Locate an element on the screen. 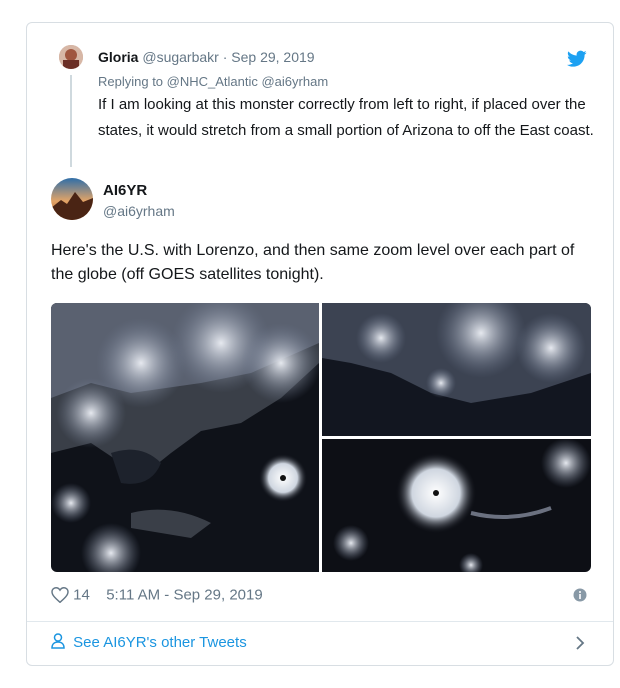 Image resolution: width=620 pixels, height=688 pixels. reply-date: Sep 29, 2019 is located at coordinates (272, 57).